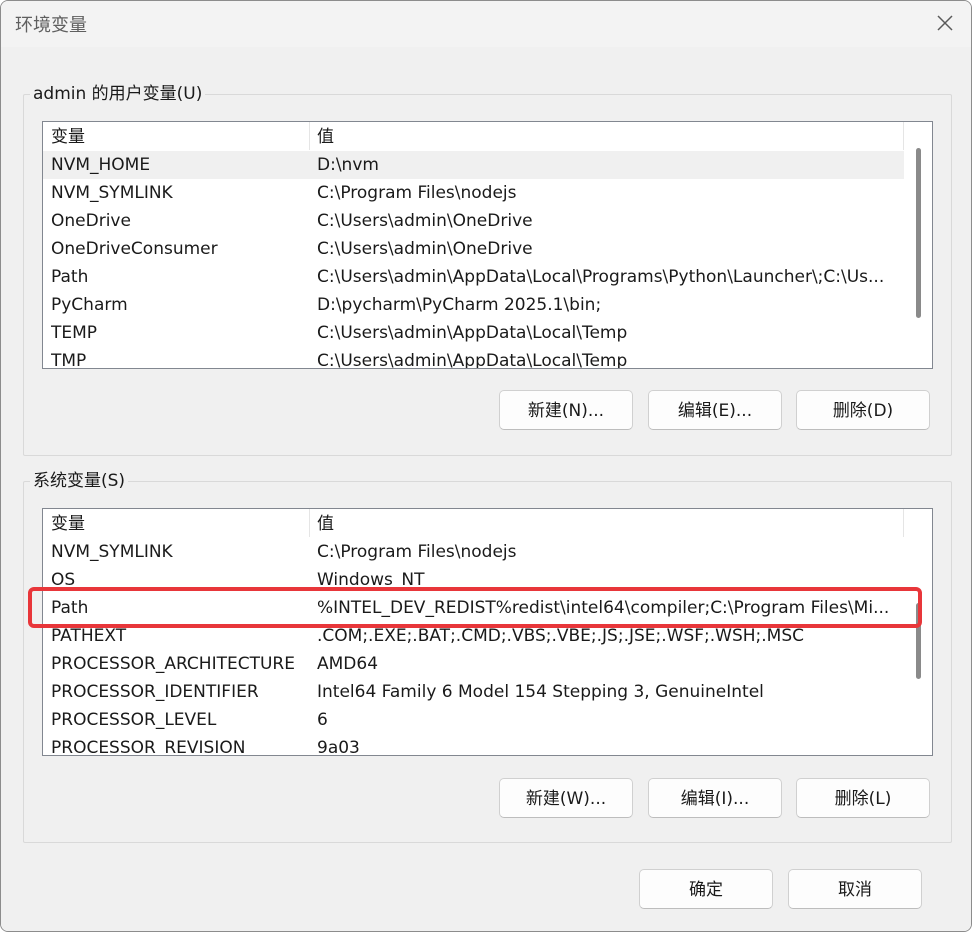 The image size is (972, 932). I want to click on table-row: TEMP C:\Users\admin\AppData\Local\Temp, so click(473, 333).